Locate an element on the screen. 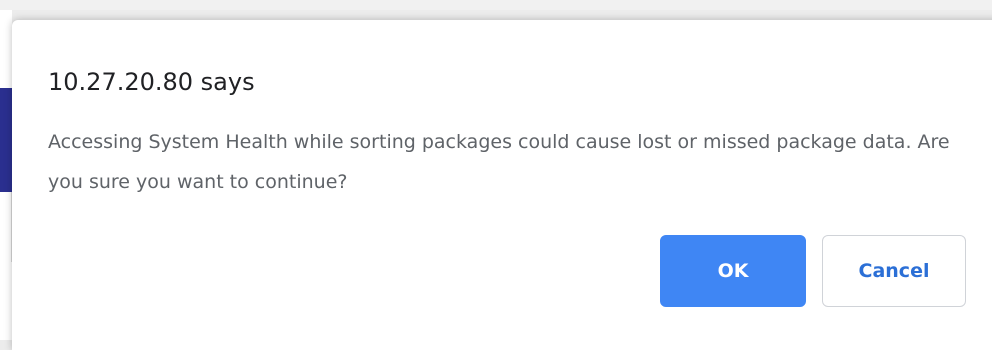 Image resolution: width=992 pixels, height=350 pixels. ok-button: OK is located at coordinates (733, 271).